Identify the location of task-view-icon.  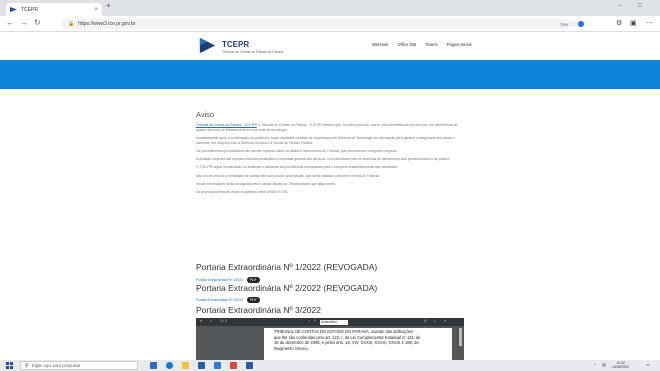
(153, 365).